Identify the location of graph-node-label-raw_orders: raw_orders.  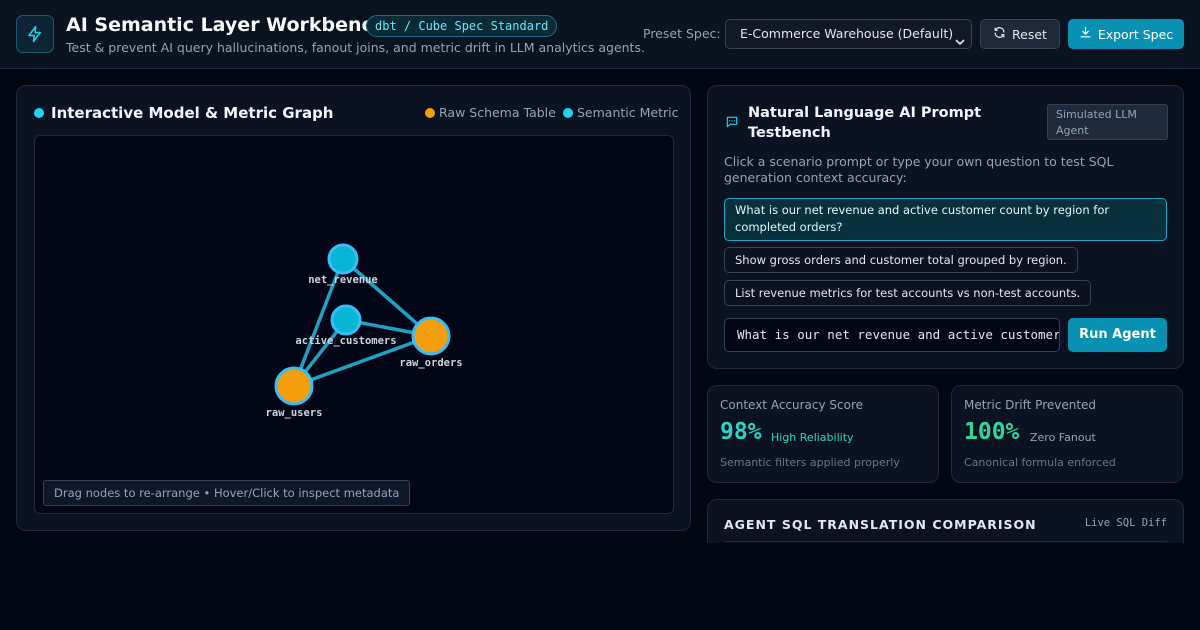
(430, 363).